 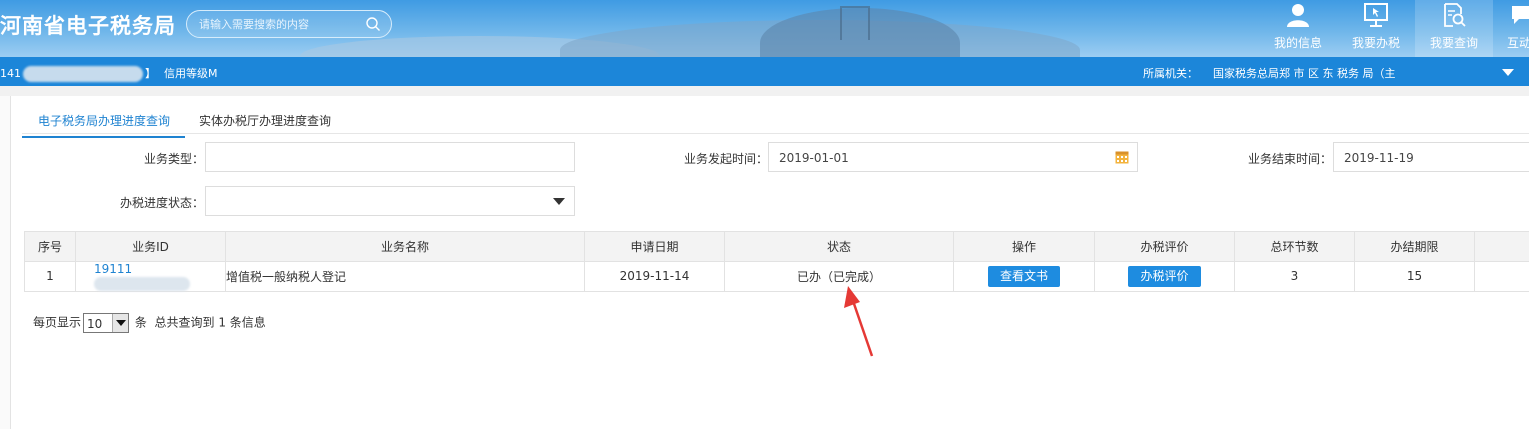 I want to click on authority-value: 国家税务总局郑 市 区 东 税务 局（主, so click(x=1304, y=73).